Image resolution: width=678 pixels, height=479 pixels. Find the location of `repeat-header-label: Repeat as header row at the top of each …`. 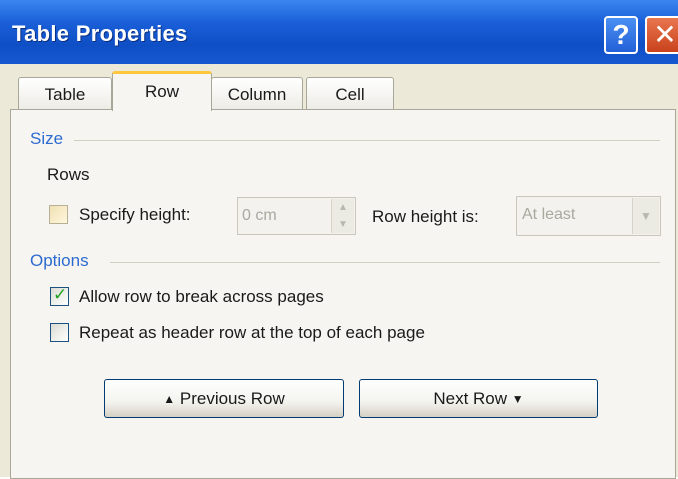

repeat-header-label: Repeat as header row at the top of each … is located at coordinates (252, 333).